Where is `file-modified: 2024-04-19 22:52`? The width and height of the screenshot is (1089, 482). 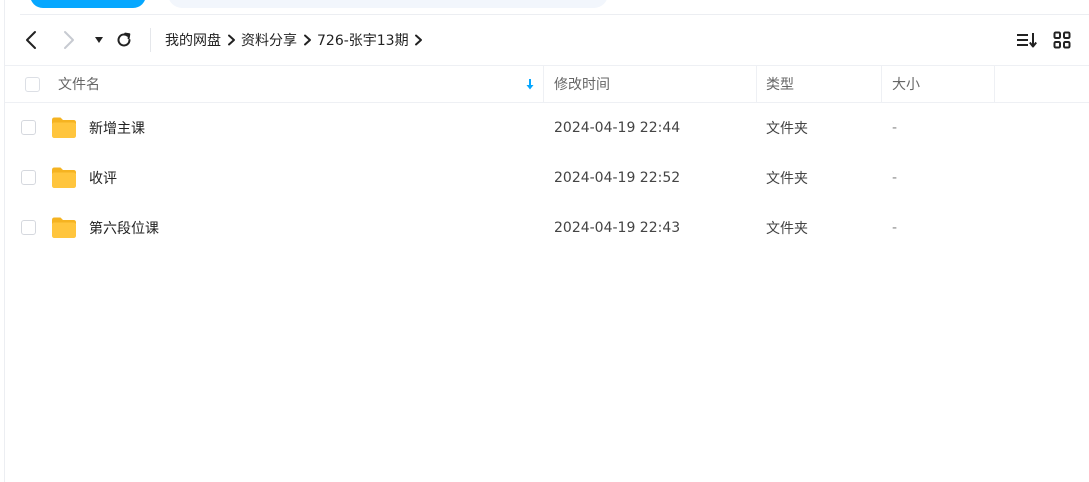 file-modified: 2024-04-19 22:52 is located at coordinates (617, 178).